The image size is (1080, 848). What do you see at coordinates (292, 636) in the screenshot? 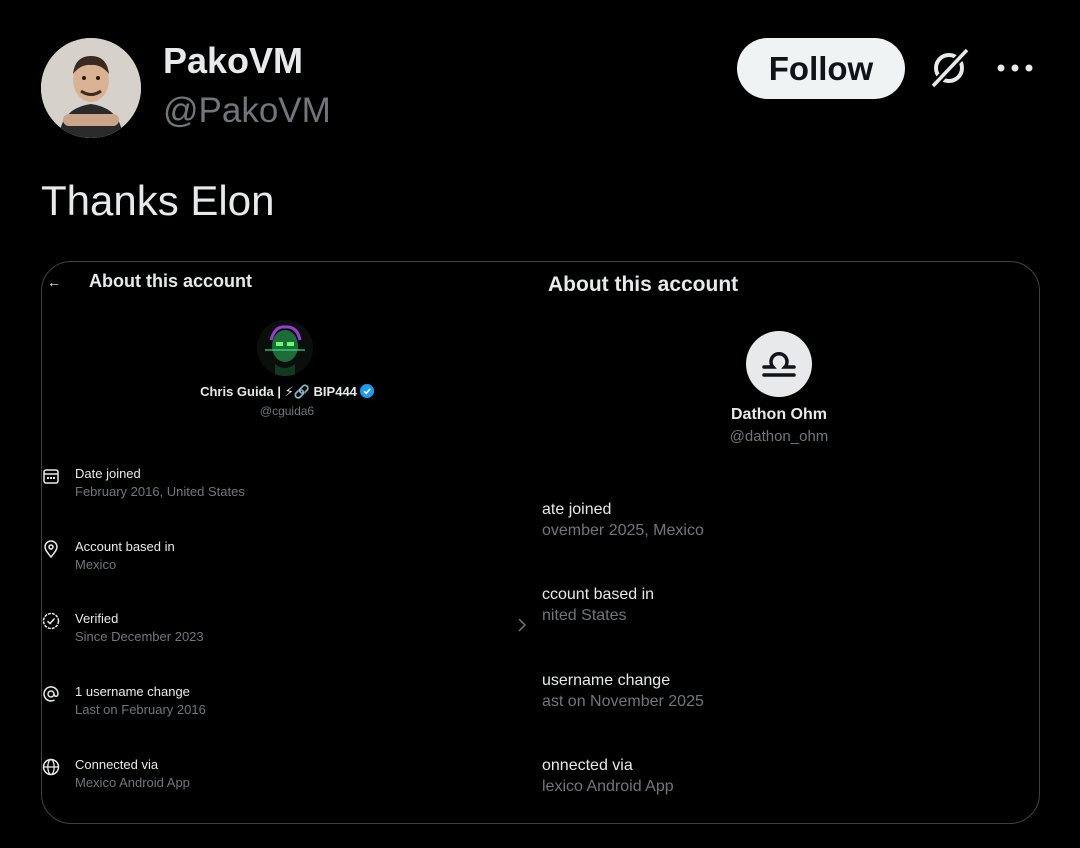
I see `row-verified: Verified Since December 2023` at bounding box center [292, 636].